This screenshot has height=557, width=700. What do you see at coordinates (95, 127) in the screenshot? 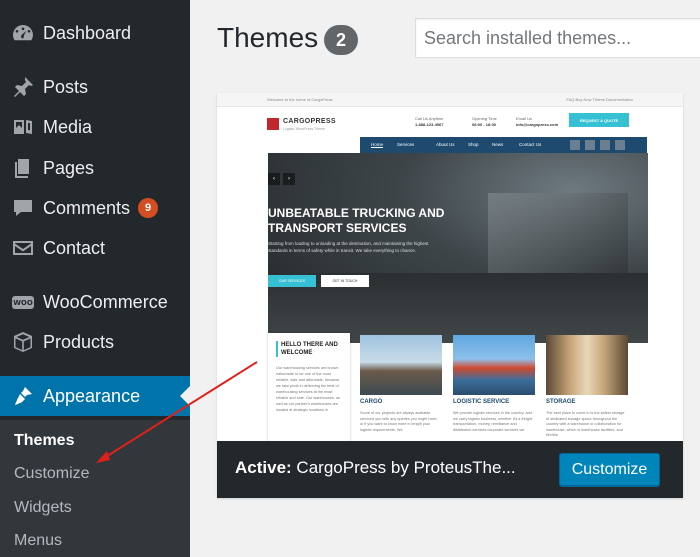
I see `menu-item-media: Media` at bounding box center [95, 127].